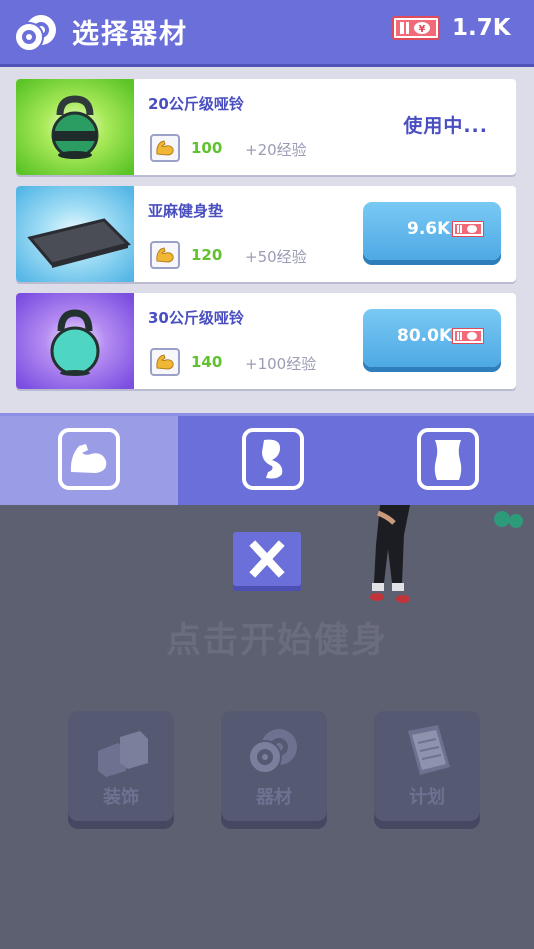 Image resolution: width=534 pixels, height=949 pixels. What do you see at coordinates (207, 148) in the screenshot?
I see `strength-value: 100` at bounding box center [207, 148].